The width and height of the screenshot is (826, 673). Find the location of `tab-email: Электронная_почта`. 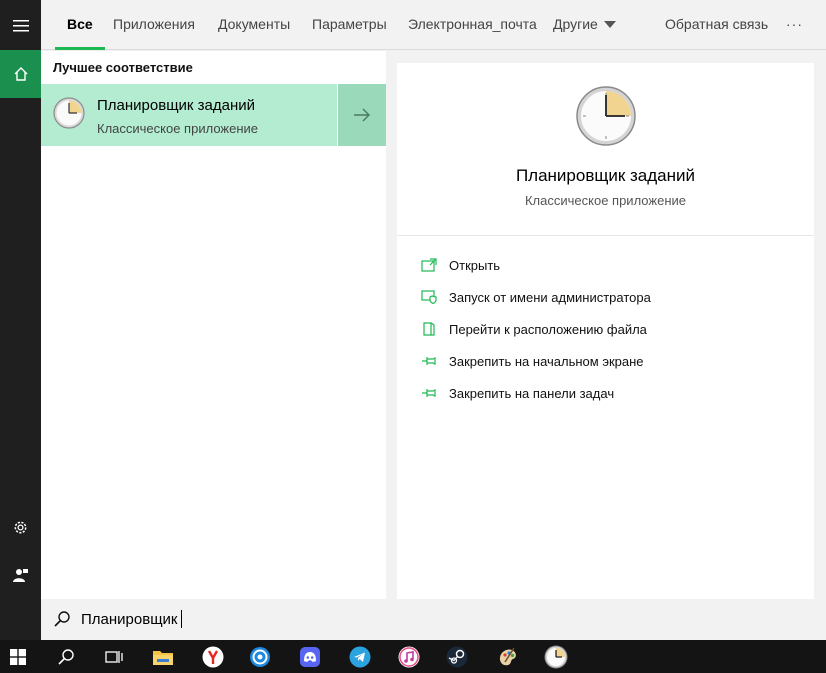

tab-email: Электронная_почта is located at coordinates (472, 25).